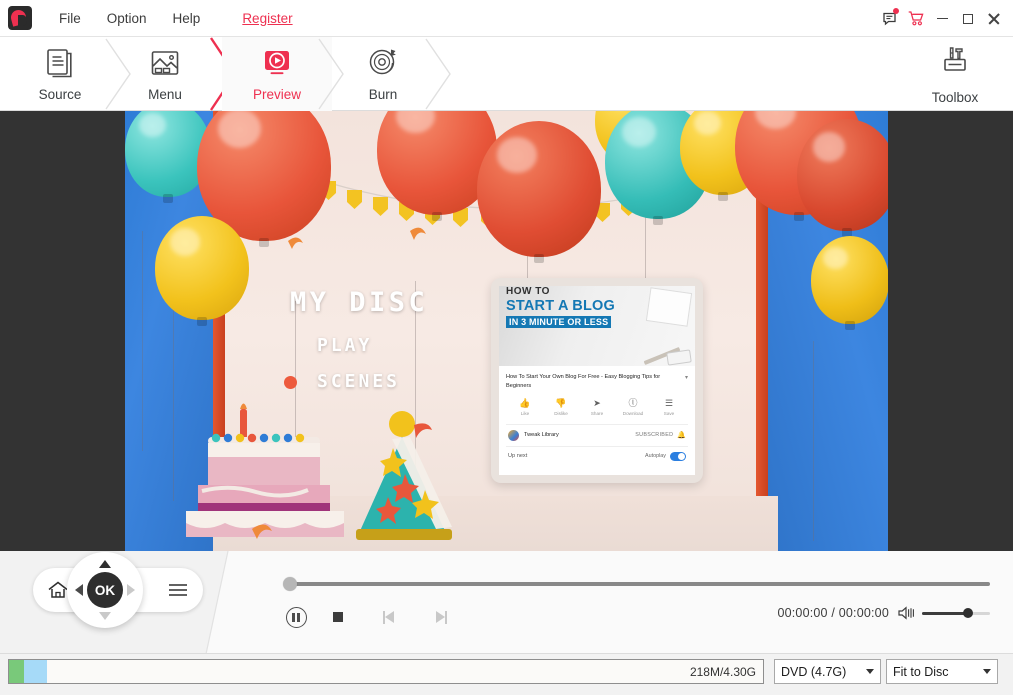 This screenshot has width=1013, height=695. Describe the element at coordinates (368, 617) in the screenshot. I see `playback-buttons` at that location.